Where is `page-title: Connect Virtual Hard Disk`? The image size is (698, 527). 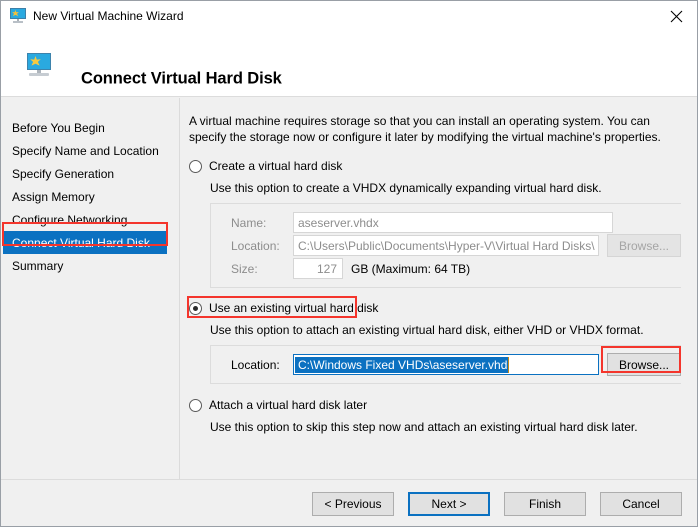
page-title: Connect Virtual Hard Disk is located at coordinates (181, 78).